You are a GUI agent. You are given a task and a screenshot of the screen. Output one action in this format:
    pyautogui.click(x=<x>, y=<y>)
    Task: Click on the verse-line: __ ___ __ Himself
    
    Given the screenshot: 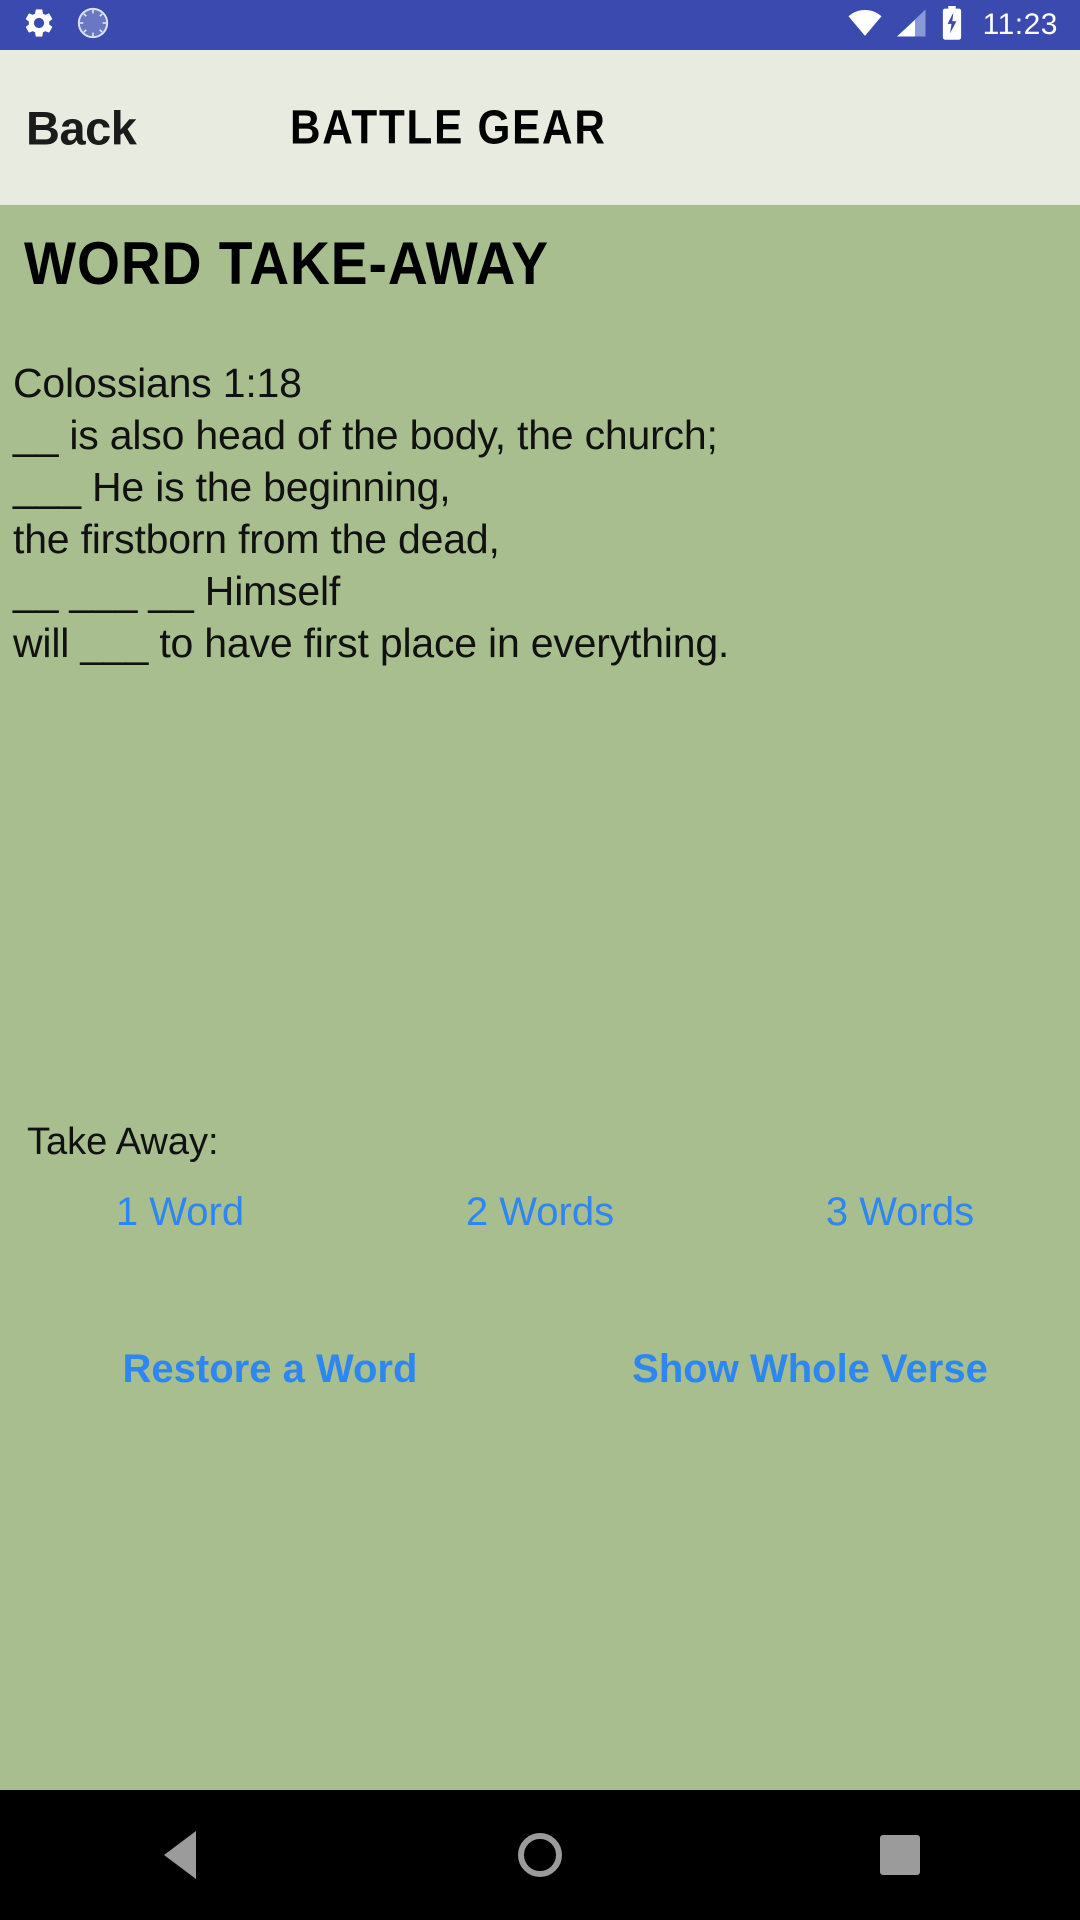 What is the action you would take?
    pyautogui.click(x=177, y=591)
    